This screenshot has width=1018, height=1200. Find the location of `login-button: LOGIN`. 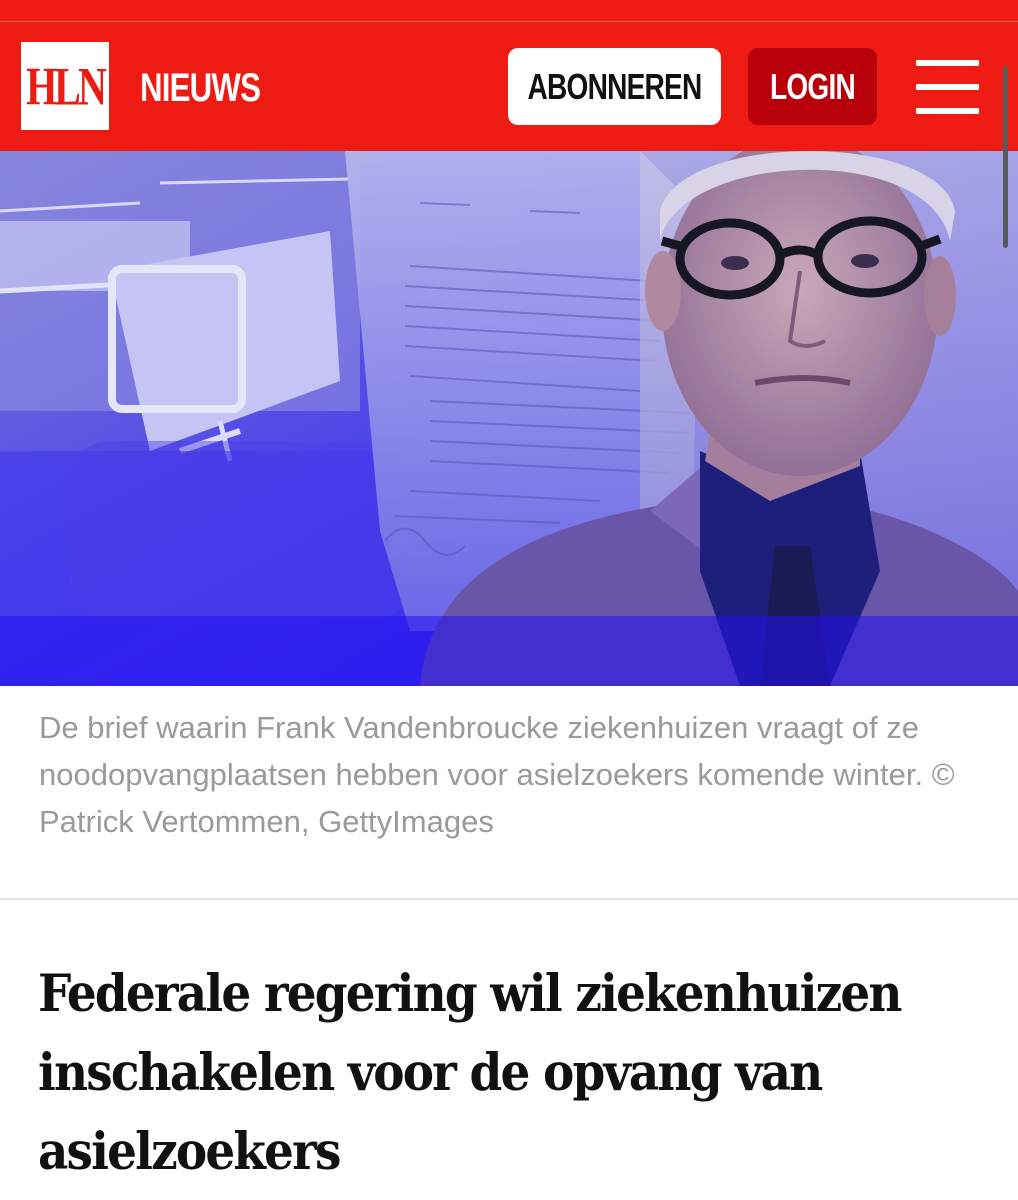

login-button: LOGIN is located at coordinates (812, 86).